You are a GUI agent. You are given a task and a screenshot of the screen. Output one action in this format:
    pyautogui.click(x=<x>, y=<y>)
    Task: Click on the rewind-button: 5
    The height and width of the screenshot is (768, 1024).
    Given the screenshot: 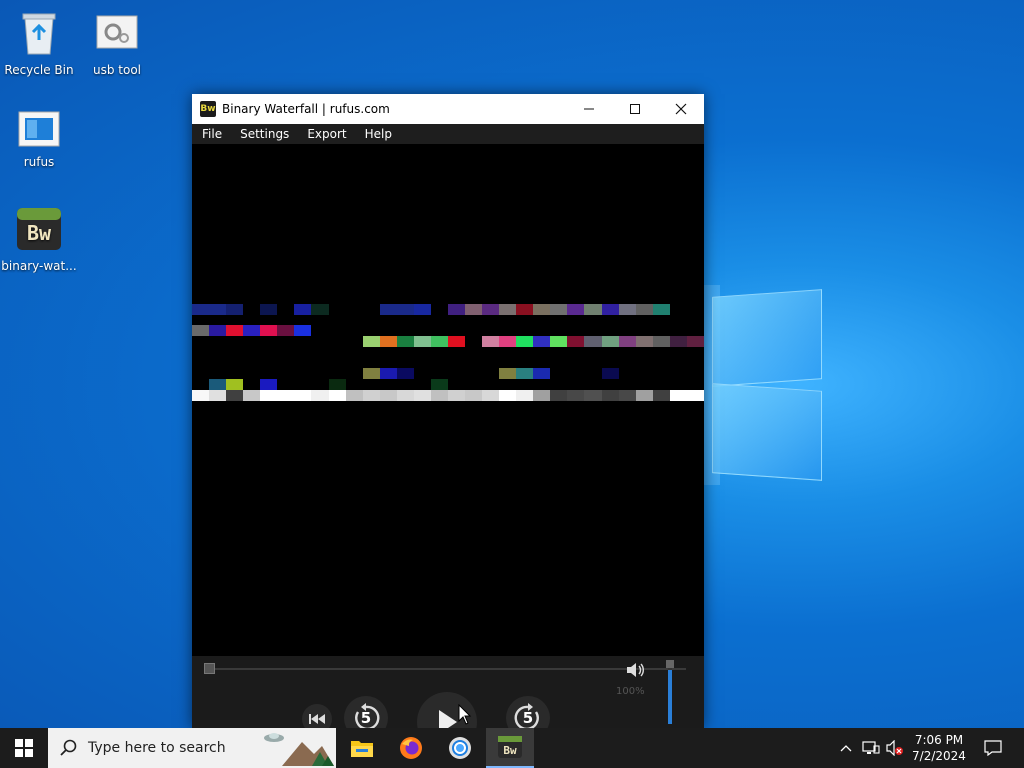 What is the action you would take?
    pyautogui.click(x=366, y=712)
    